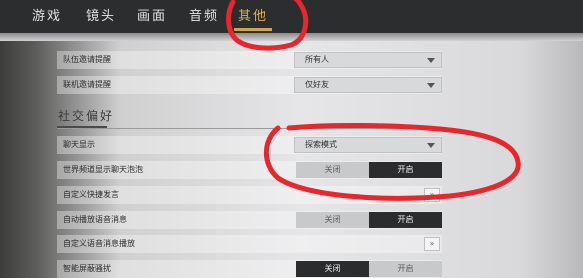 Image resolution: width=583 pixels, height=278 pixels. I want to click on world-chat-bubble-on-button: 开启, so click(405, 170).